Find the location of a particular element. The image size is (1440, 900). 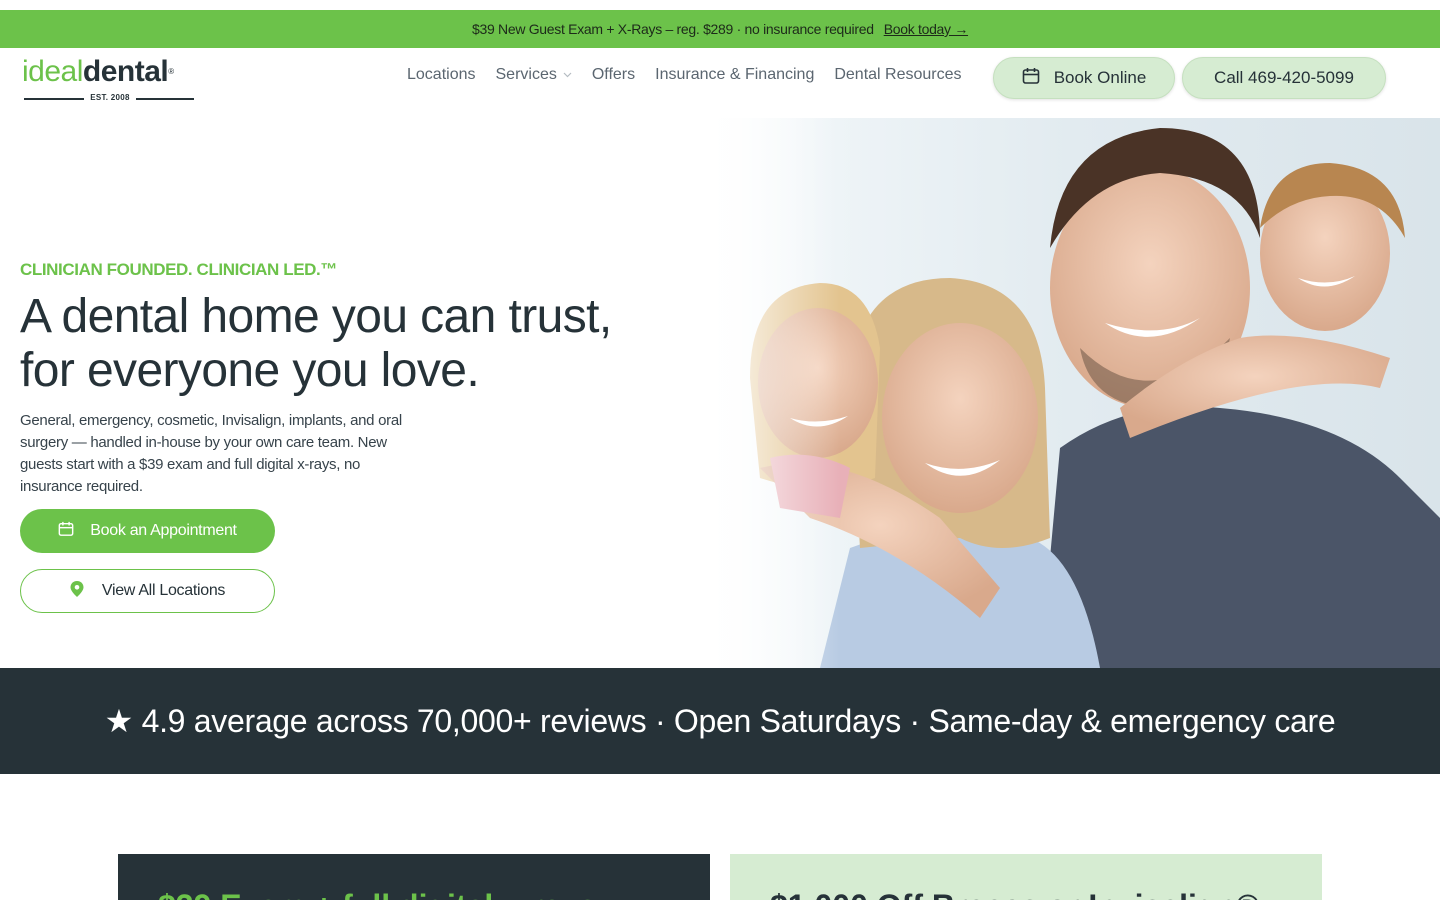

view-all-locations-button: View All Locations is located at coordinates (147, 591).